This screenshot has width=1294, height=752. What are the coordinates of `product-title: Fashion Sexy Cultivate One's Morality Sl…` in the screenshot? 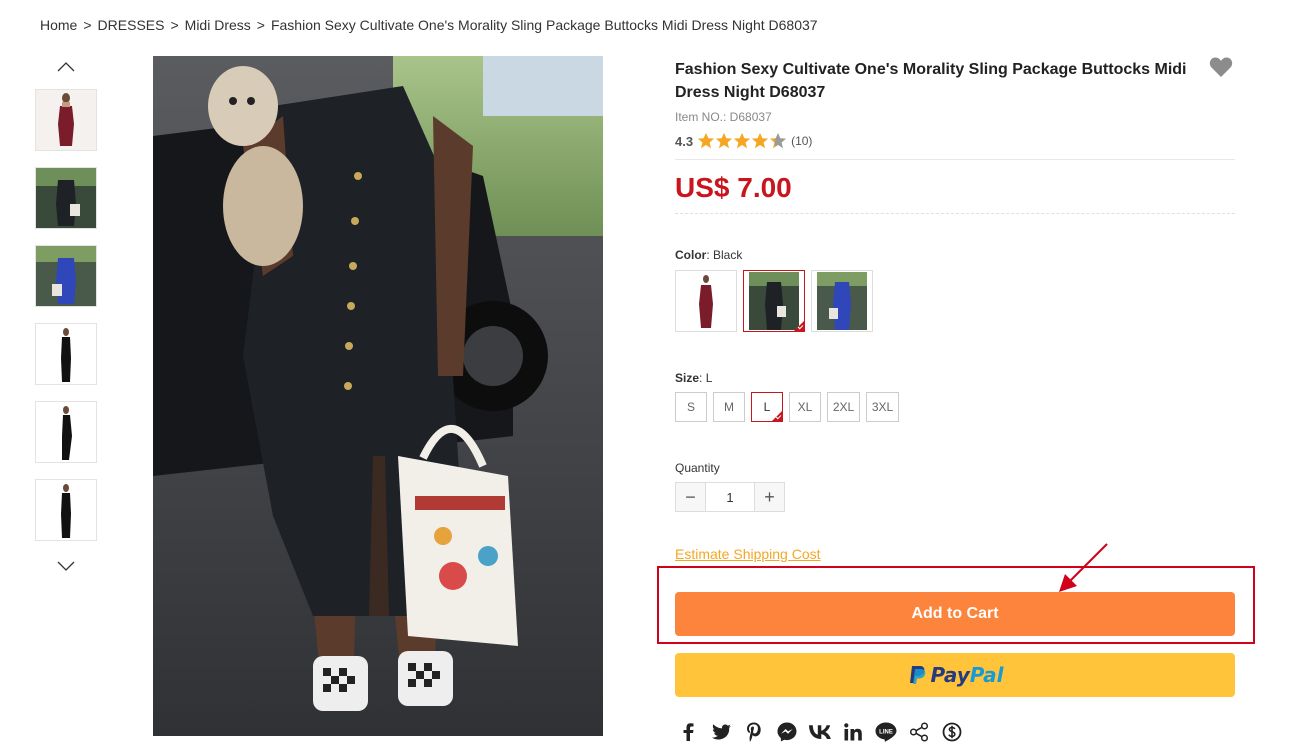 It's located at (931, 81).